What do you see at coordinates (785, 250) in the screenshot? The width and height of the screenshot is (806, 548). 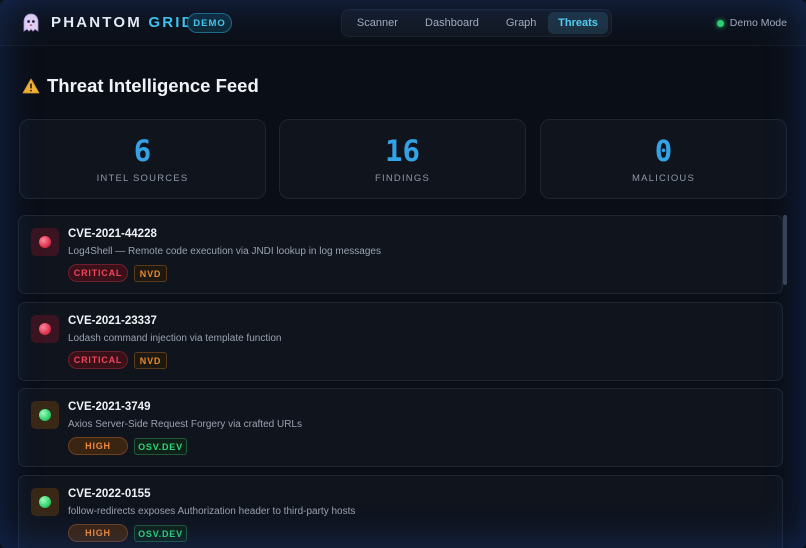 I see `list-scrollbar` at bounding box center [785, 250].